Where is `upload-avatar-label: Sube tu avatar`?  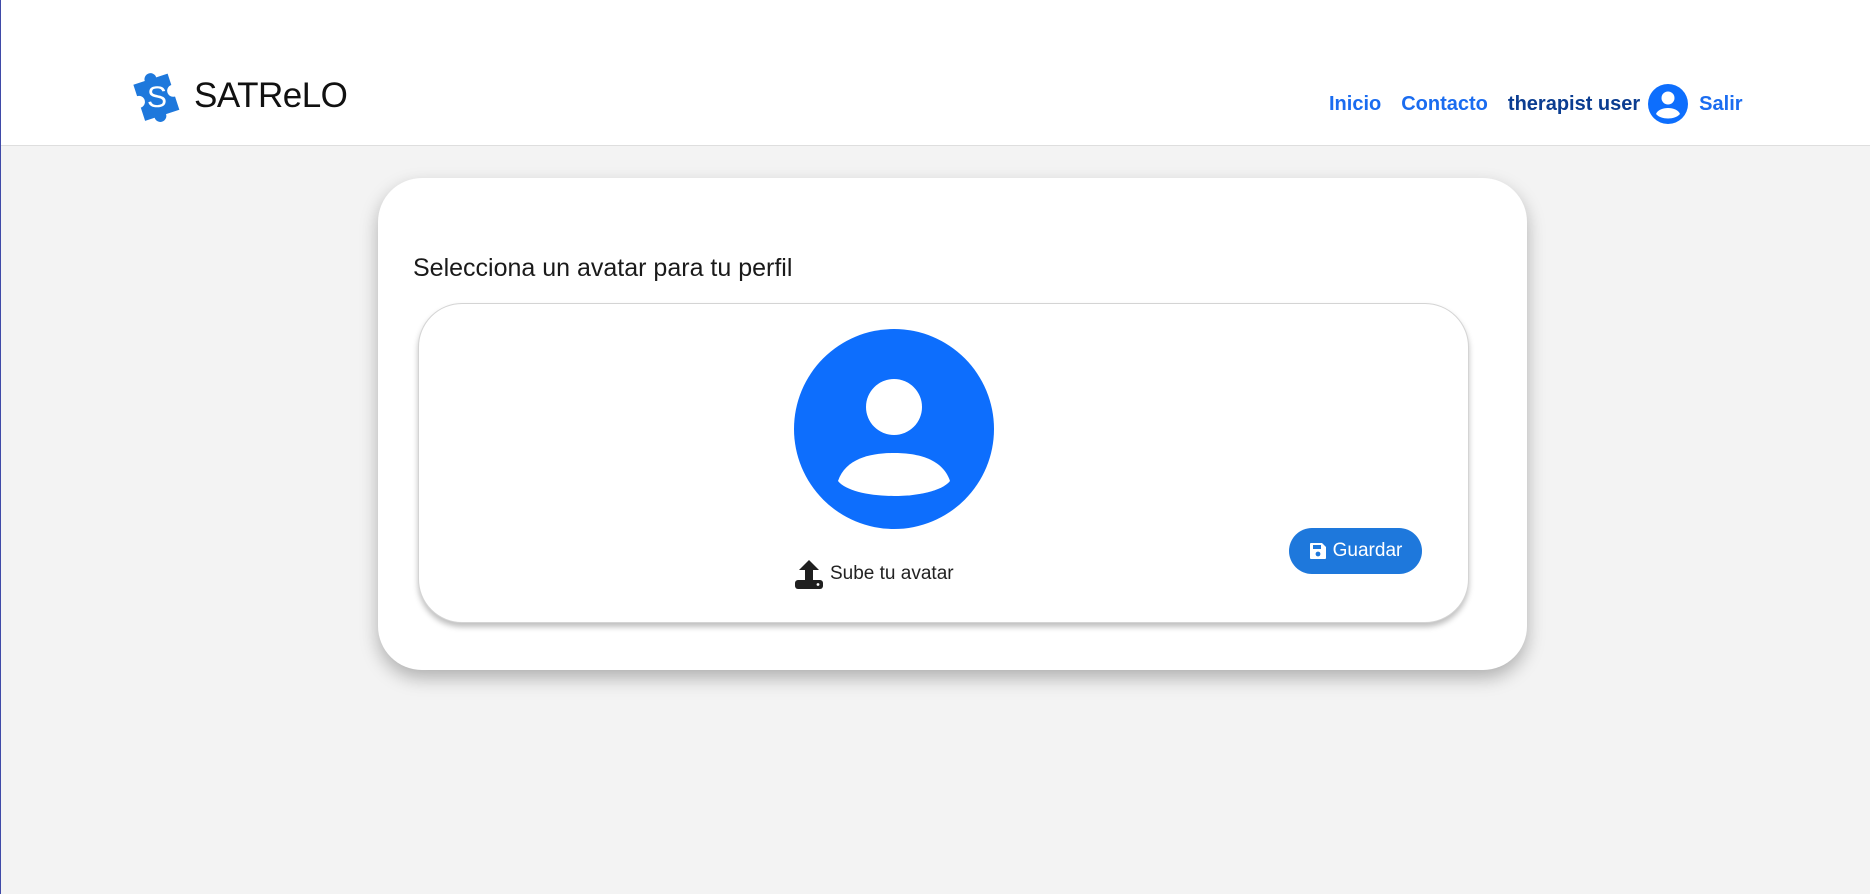 upload-avatar-label: Sube tu avatar is located at coordinates (892, 573).